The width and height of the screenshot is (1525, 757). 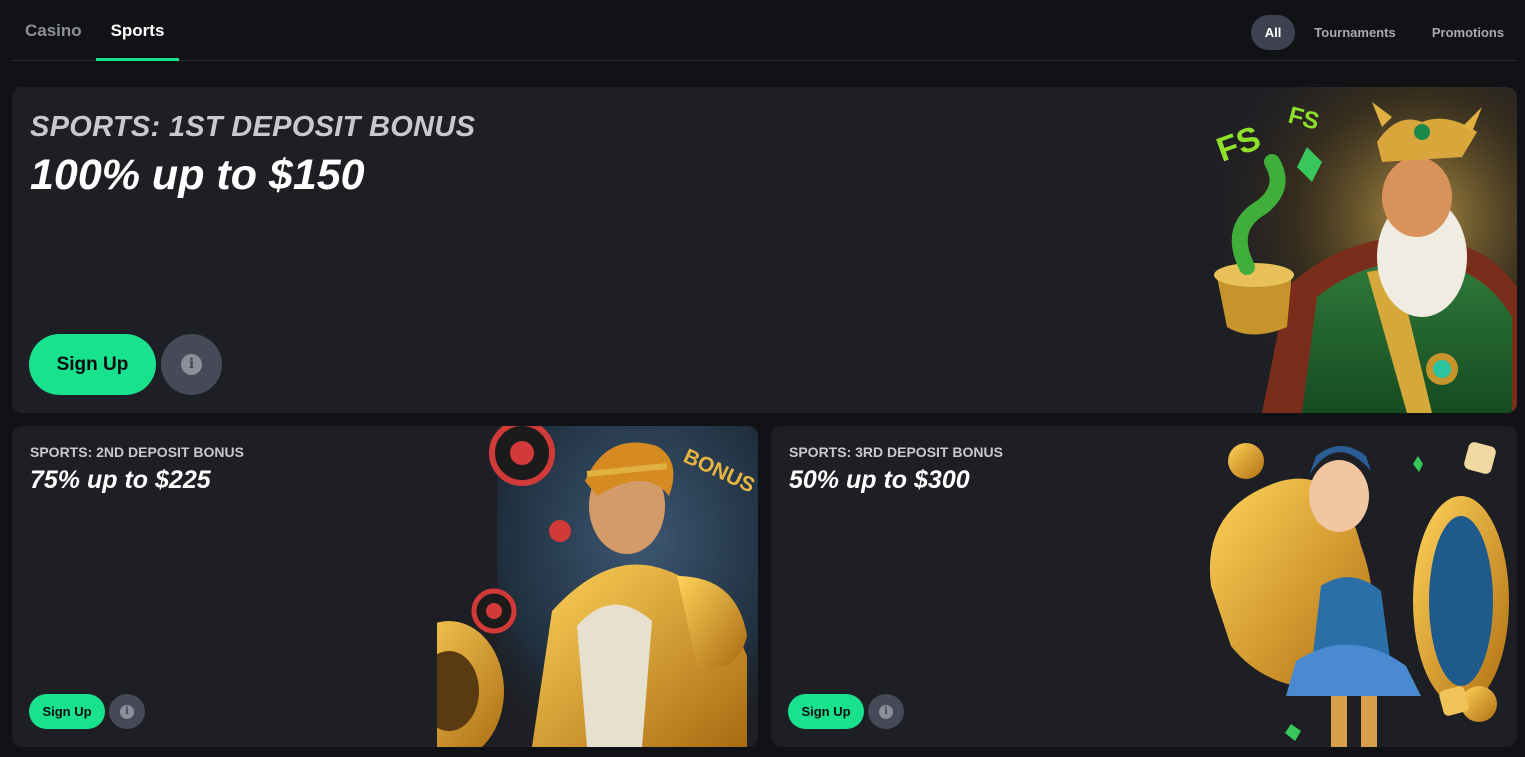 I want to click on promo-kicker: SPORTS: 2ND DEPOSIT BONUS, so click(x=137, y=452).